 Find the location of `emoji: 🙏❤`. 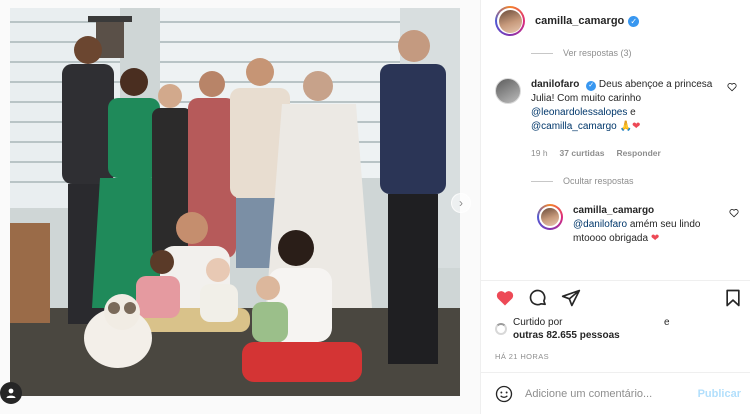

emoji: 🙏❤ is located at coordinates (630, 126).